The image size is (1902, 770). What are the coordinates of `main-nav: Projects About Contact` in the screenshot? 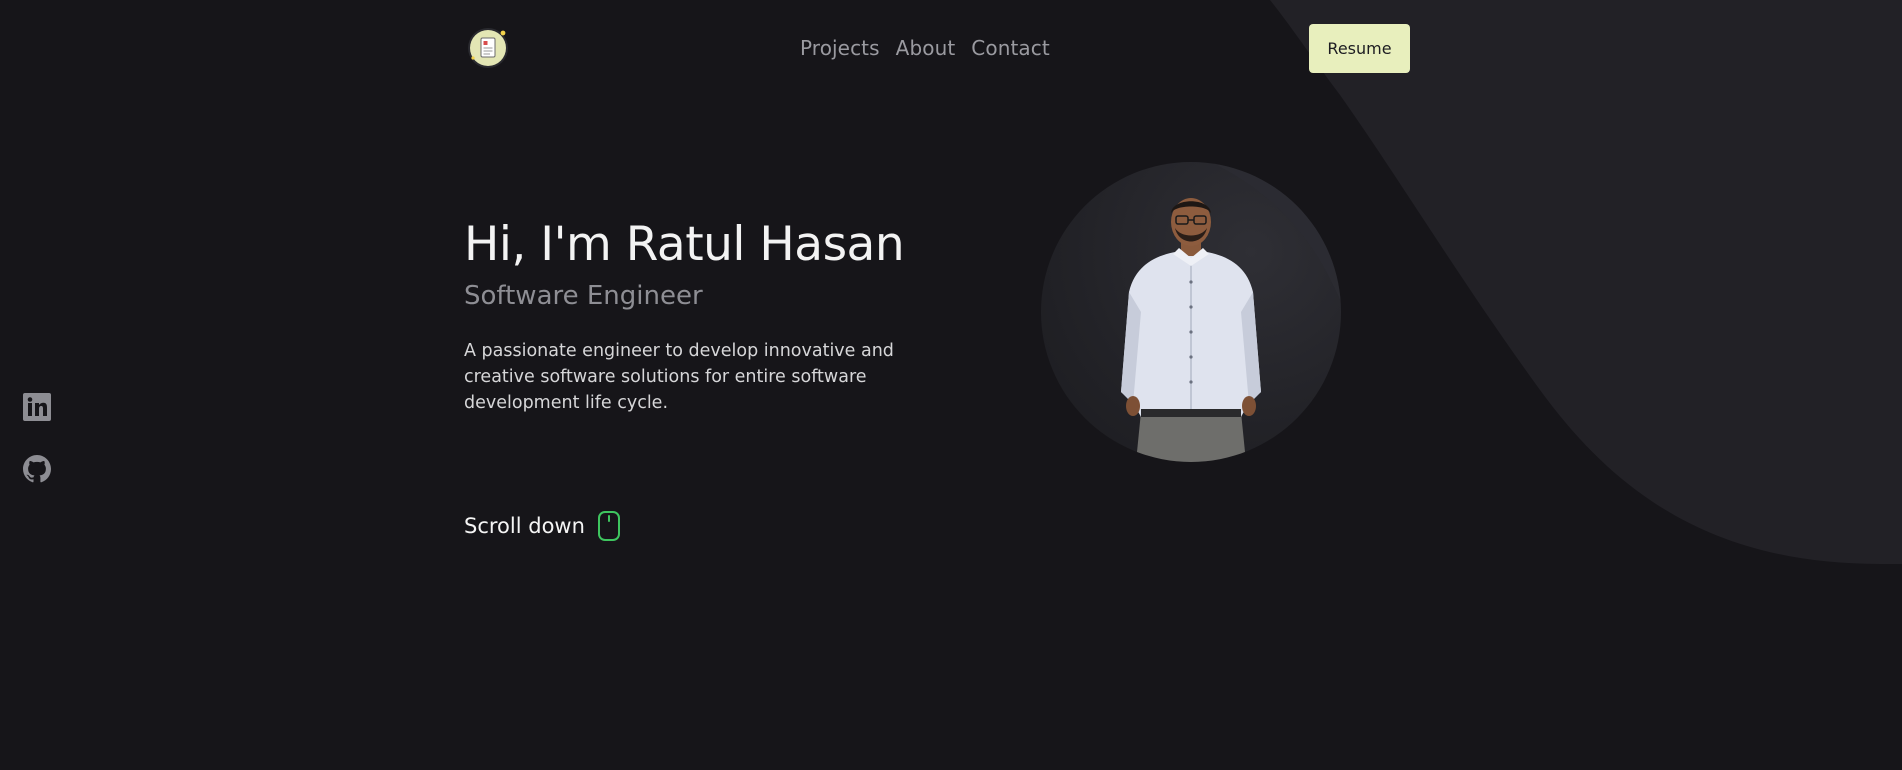 It's located at (925, 48).